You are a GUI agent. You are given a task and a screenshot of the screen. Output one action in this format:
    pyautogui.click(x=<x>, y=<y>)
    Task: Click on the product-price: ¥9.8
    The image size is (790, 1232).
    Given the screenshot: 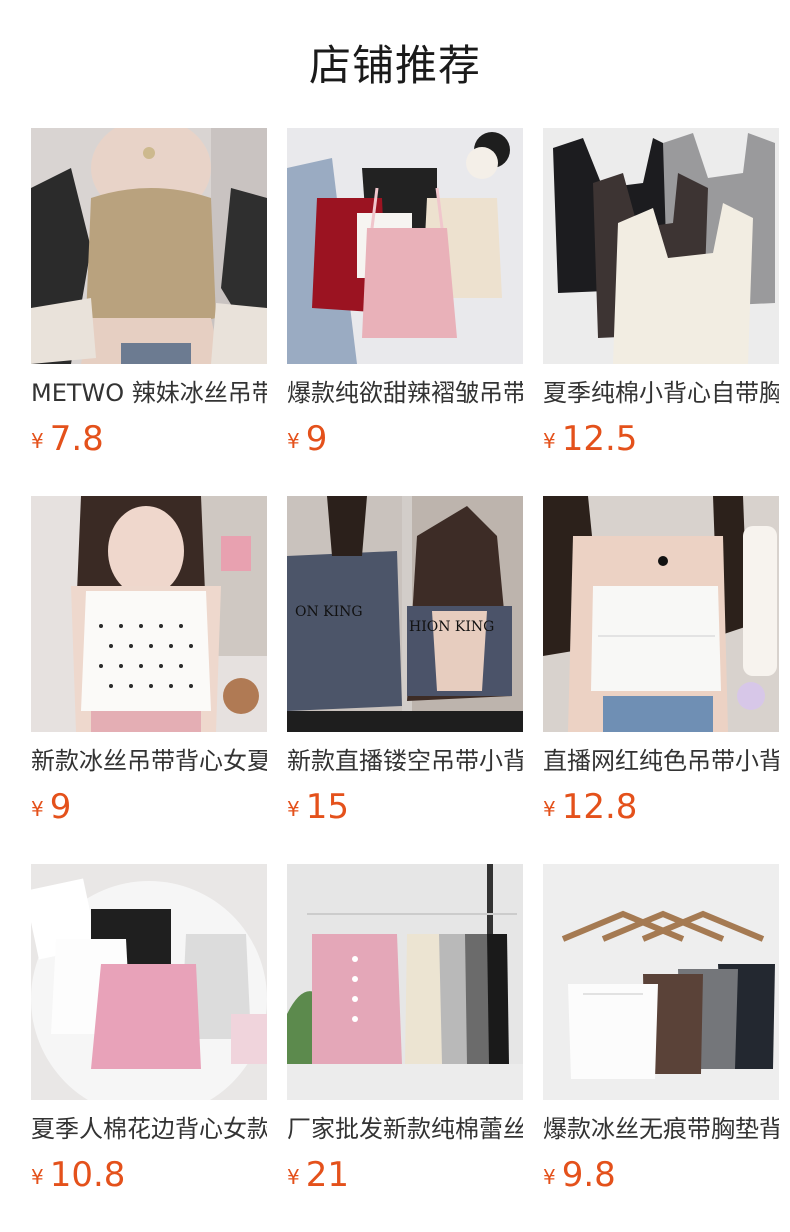 What is the action you would take?
    pyautogui.click(x=661, y=1178)
    